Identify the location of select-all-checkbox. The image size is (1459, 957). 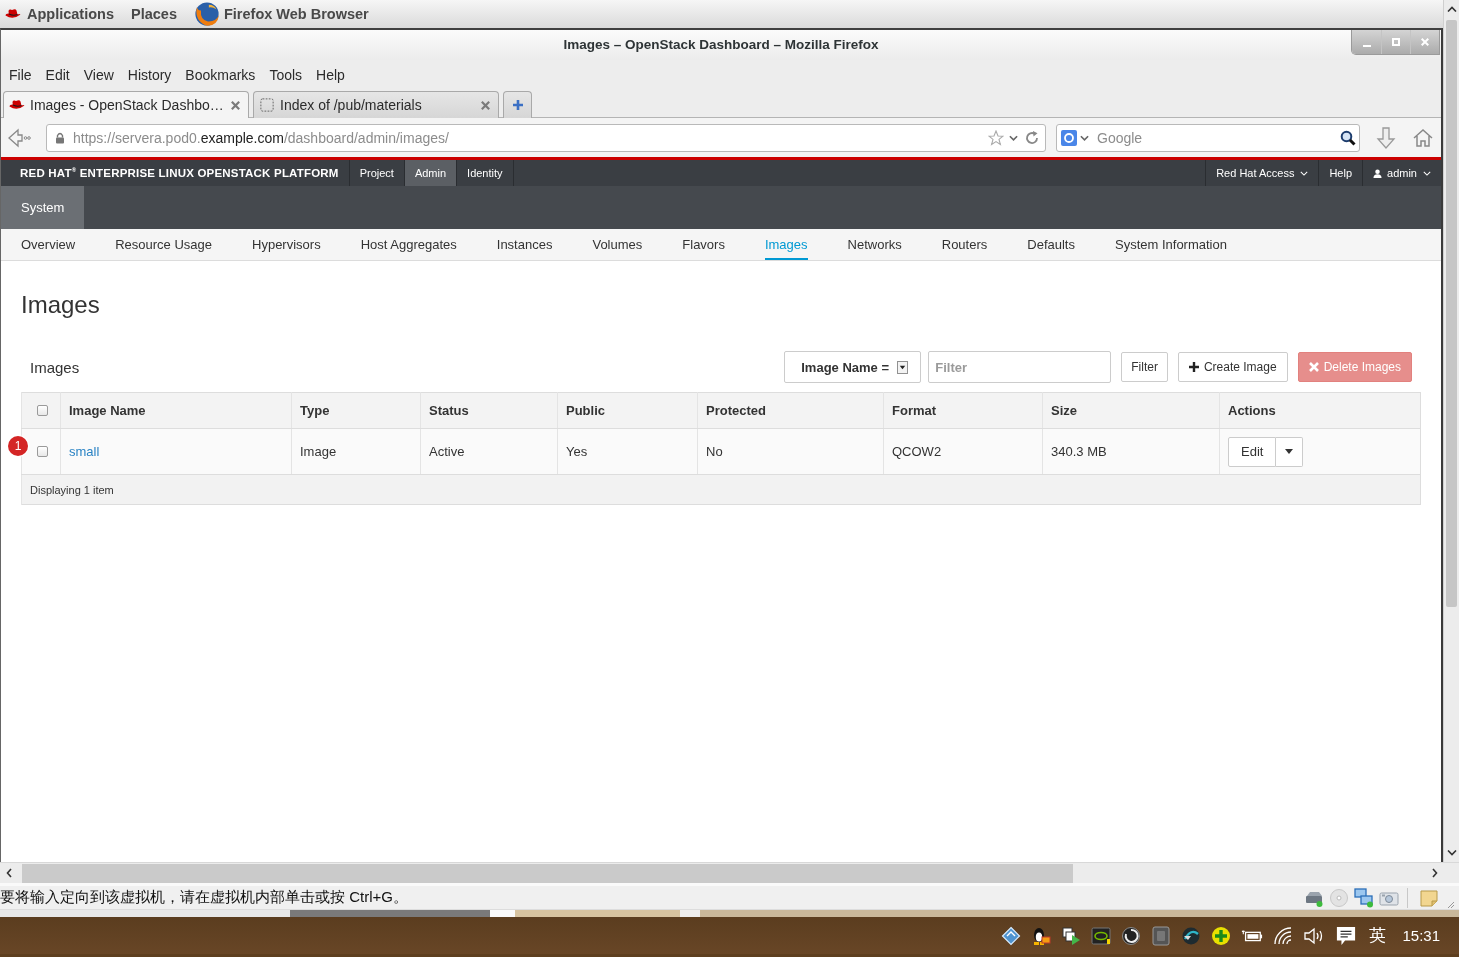
(42, 410).